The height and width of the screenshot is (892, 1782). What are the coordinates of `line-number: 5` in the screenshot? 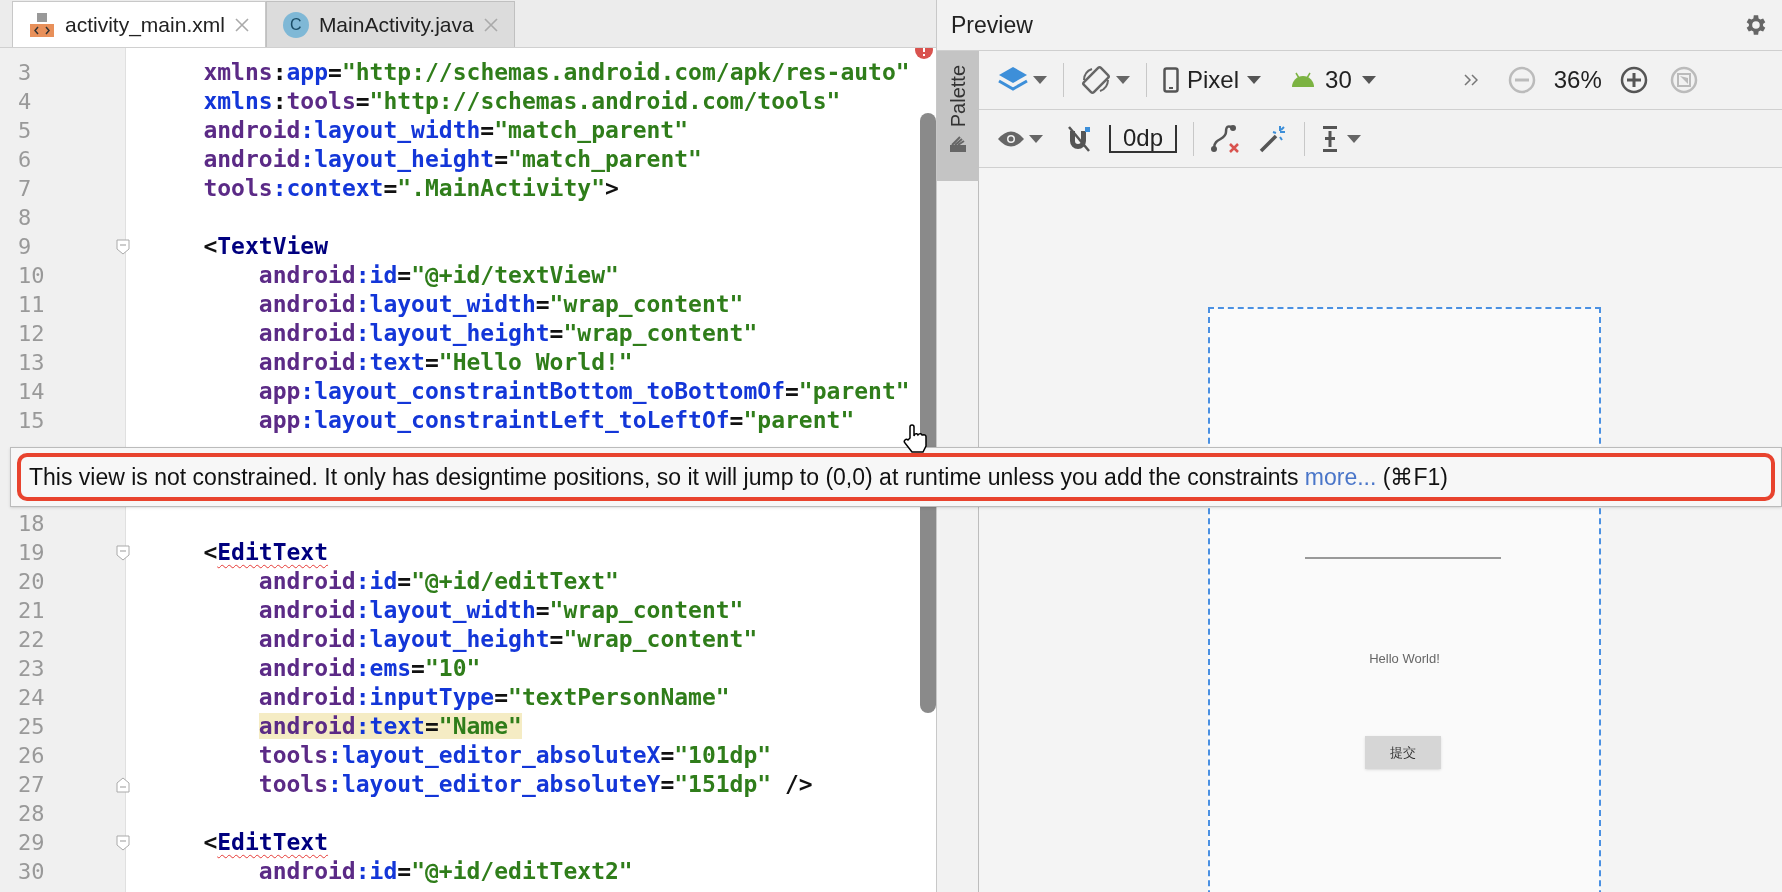 It's located at (25, 131).